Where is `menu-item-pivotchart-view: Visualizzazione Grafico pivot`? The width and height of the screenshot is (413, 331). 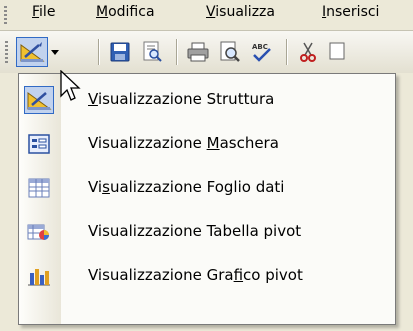 menu-item-pivotchart-view: Visualizzazione Grafico pivot is located at coordinates (207, 276).